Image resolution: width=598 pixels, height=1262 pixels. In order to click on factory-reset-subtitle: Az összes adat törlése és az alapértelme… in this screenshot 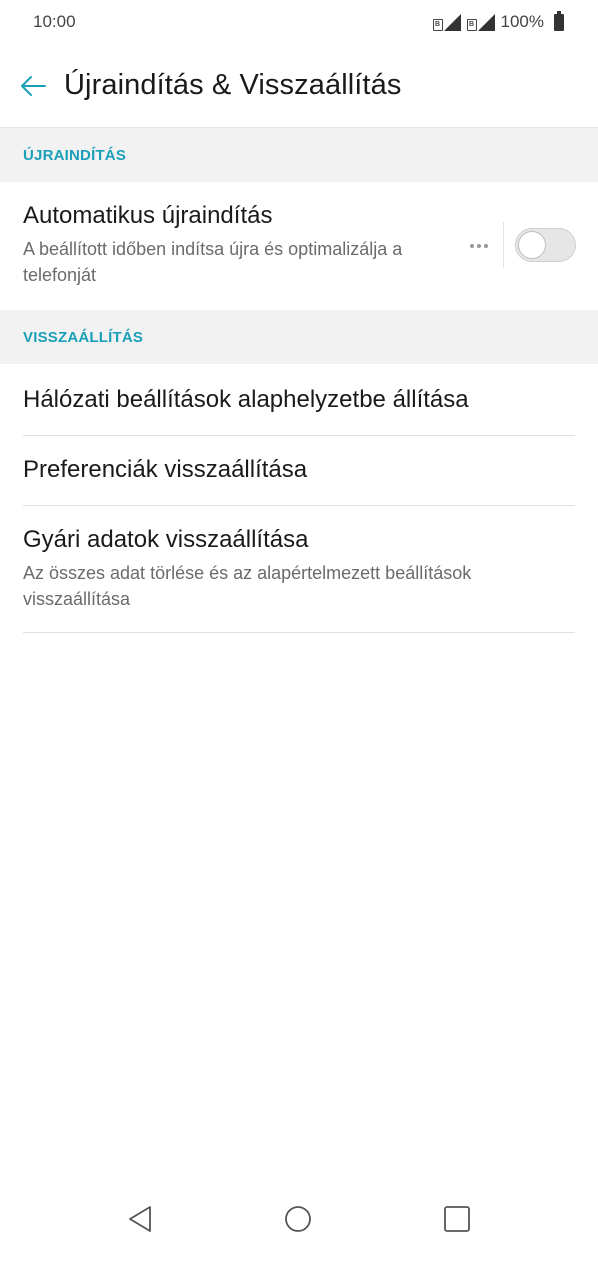, I will do `click(247, 586)`.